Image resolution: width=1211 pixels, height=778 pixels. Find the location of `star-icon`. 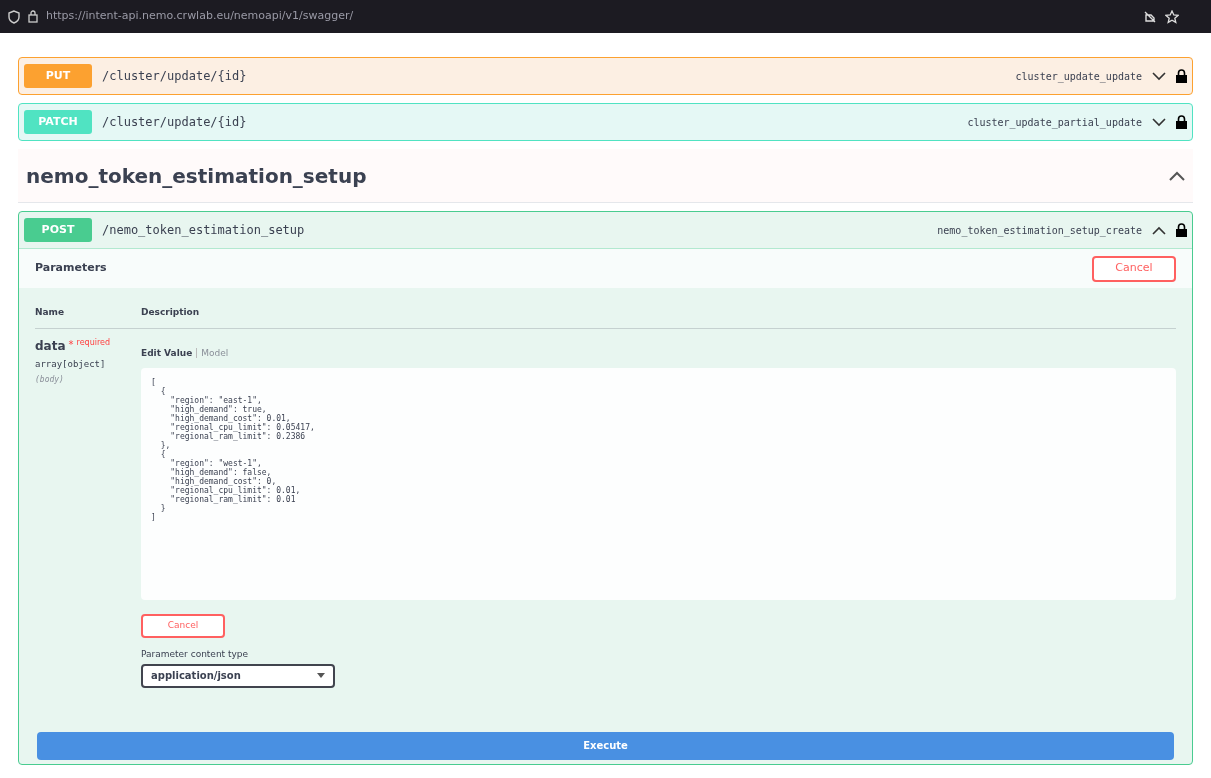

star-icon is located at coordinates (1172, 16).